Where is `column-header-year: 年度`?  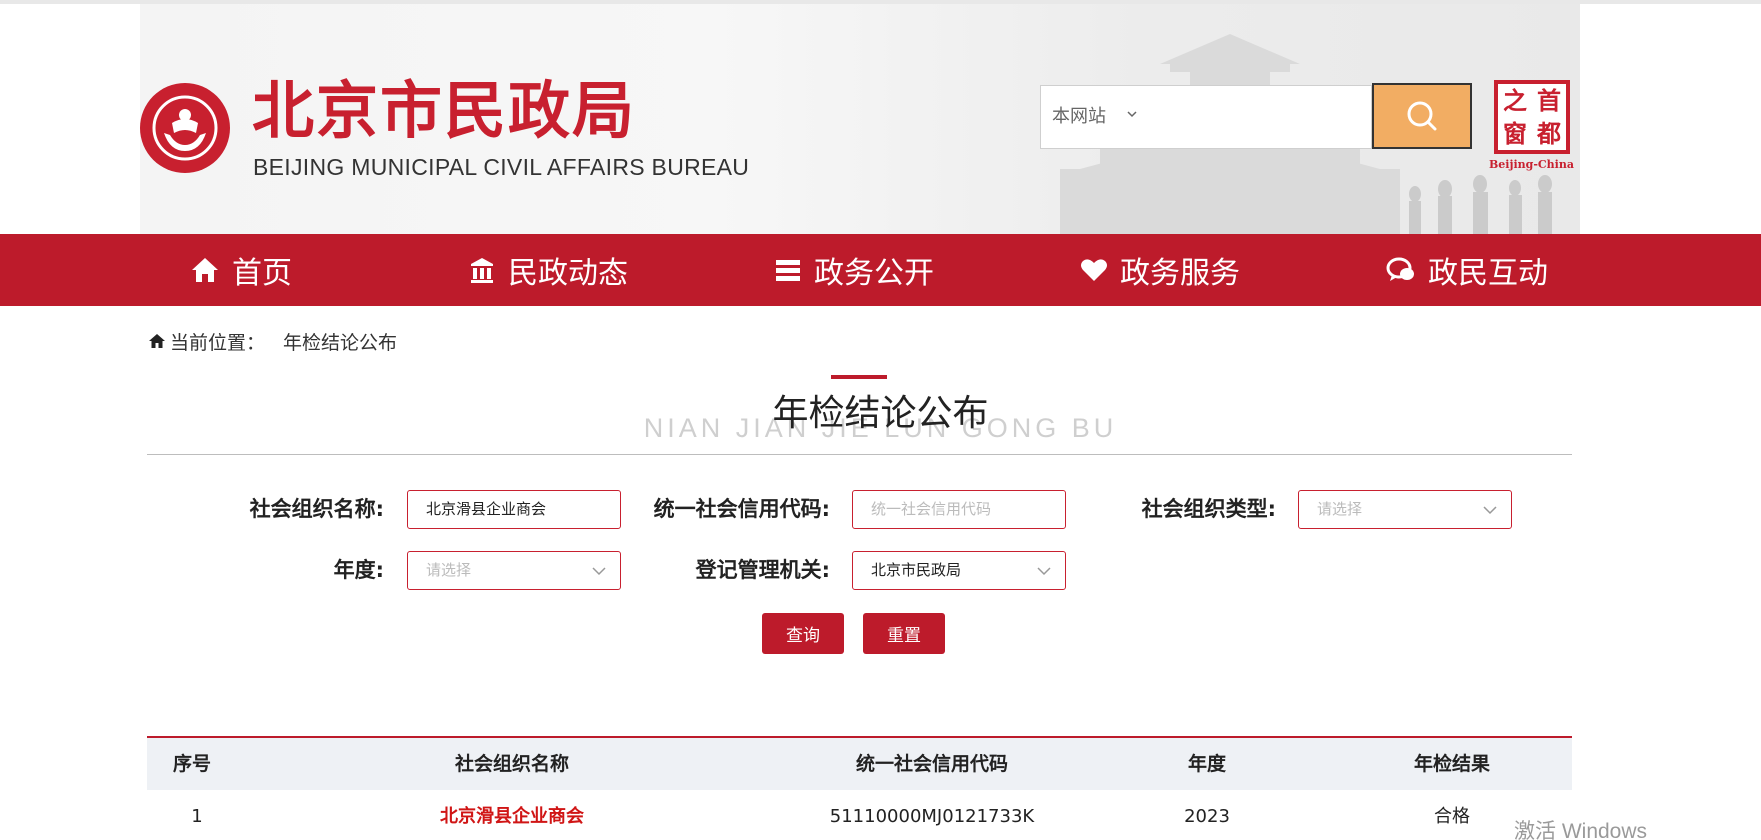
column-header-year: 年度 is located at coordinates (1206, 764).